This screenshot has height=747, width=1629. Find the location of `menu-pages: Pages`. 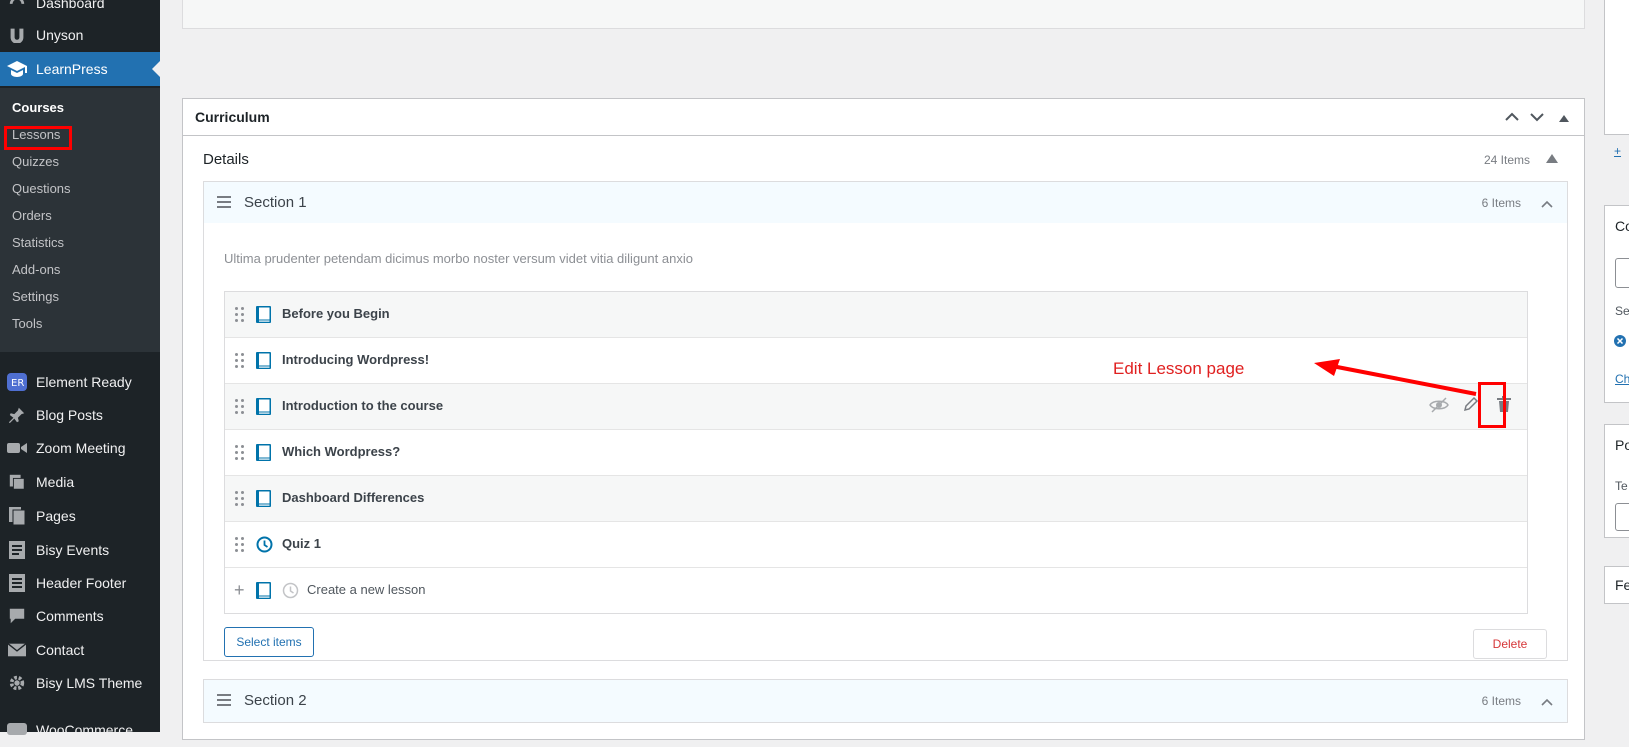

menu-pages: Pages is located at coordinates (80, 516).